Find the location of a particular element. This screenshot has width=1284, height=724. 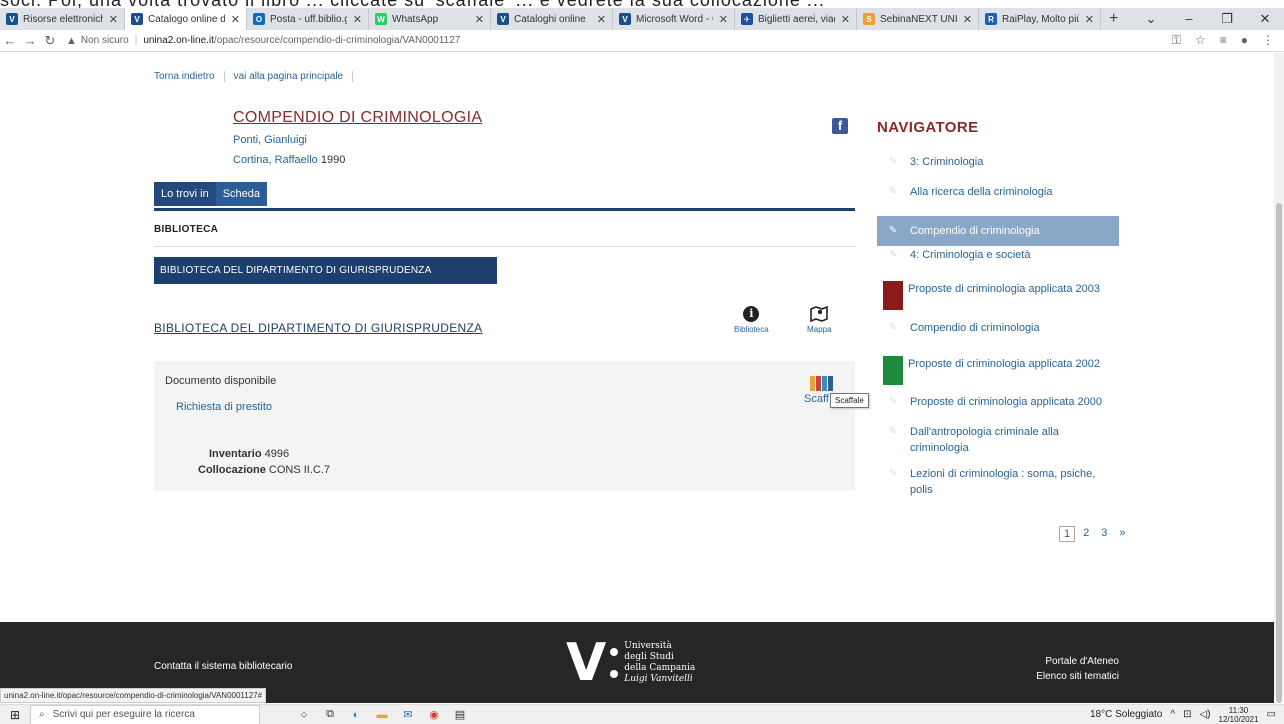

restore-button: ❐ is located at coordinates (1227, 19).